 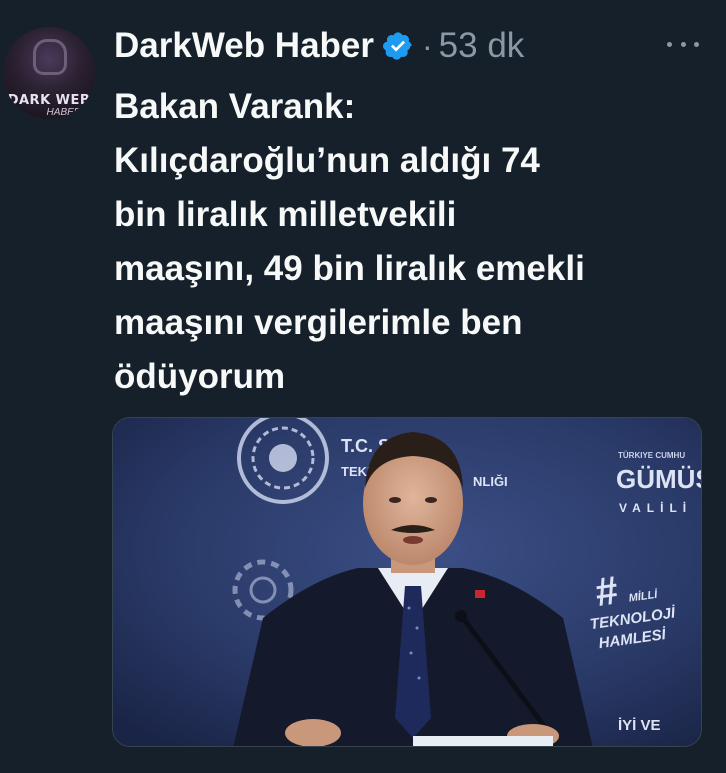 What do you see at coordinates (50, 57) in the screenshot?
I see `avatar-logo-mark` at bounding box center [50, 57].